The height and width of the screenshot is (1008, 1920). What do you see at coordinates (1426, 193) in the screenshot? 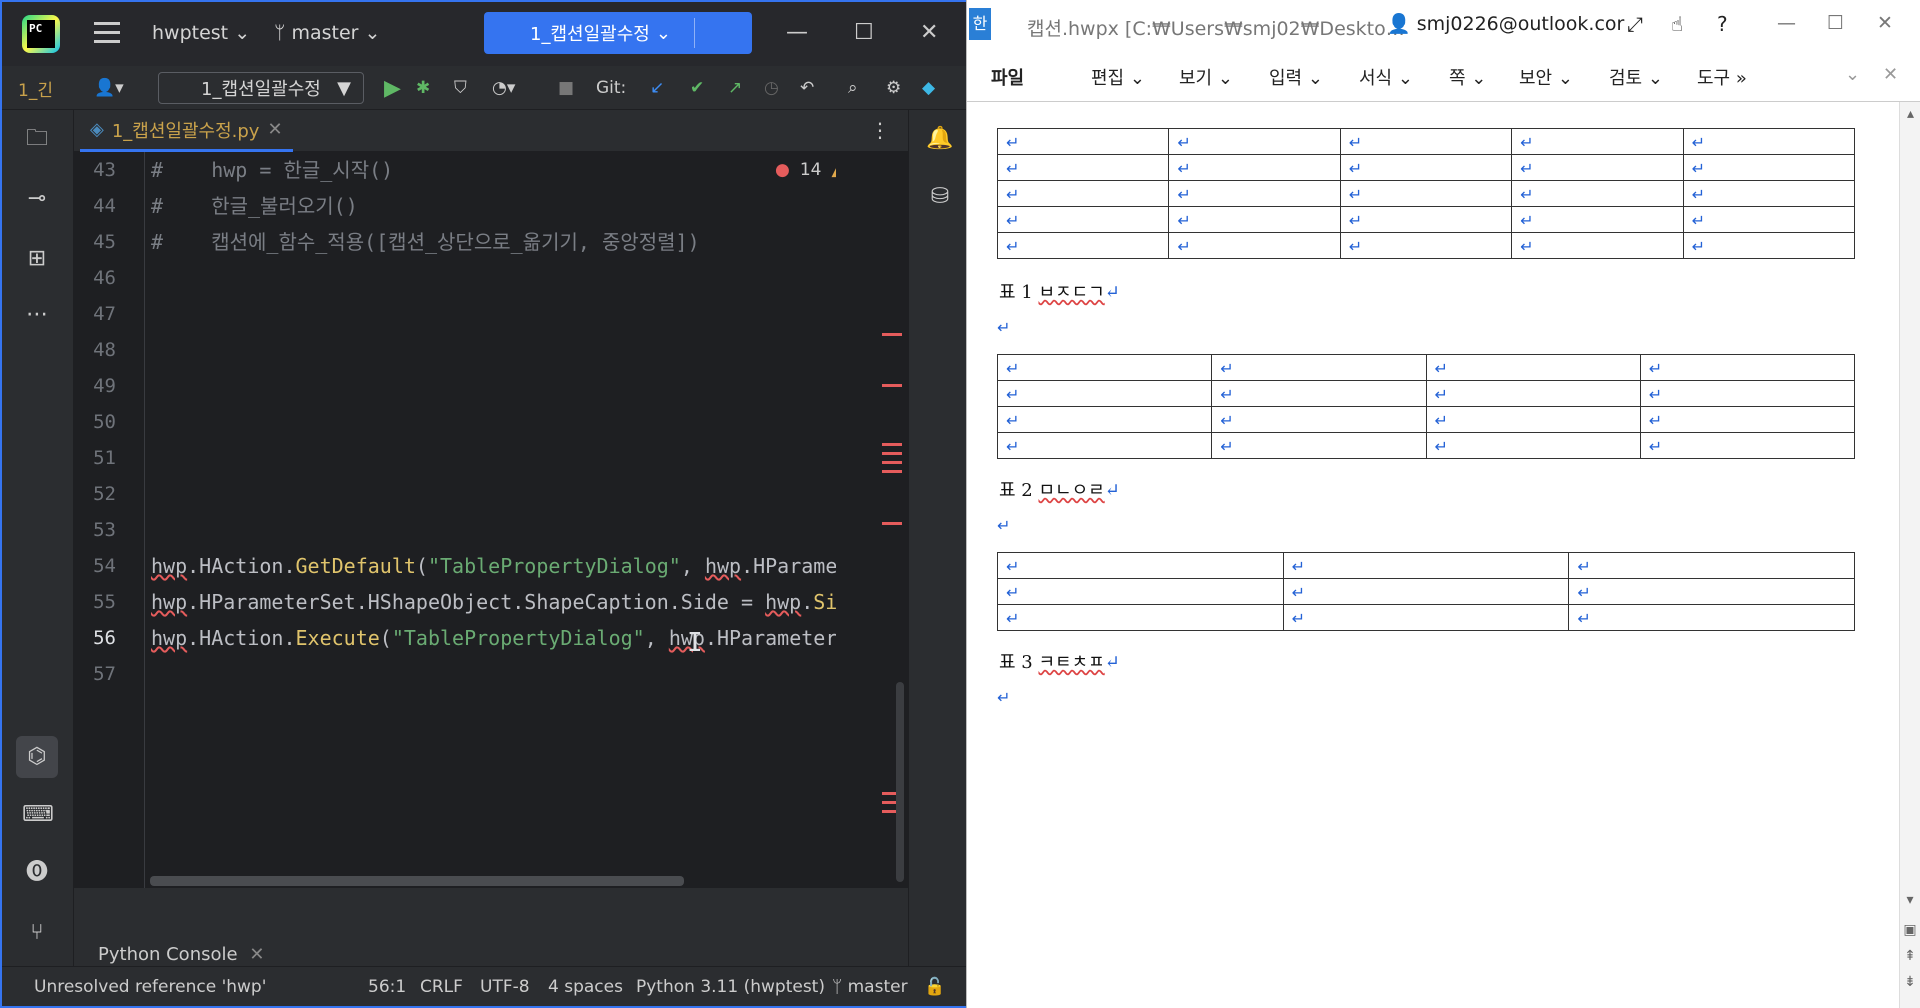
I see `table-1: ↵ ↵ ↵ ↵ ↵ ↵ ↵ ↵ ↵ ↵ ↵ ↵ ↵ ↵ ↵ ↵ ↵ ↵ ↵ ↵ ↵ ↵ ↵ ↵ ↵` at bounding box center [1426, 193].